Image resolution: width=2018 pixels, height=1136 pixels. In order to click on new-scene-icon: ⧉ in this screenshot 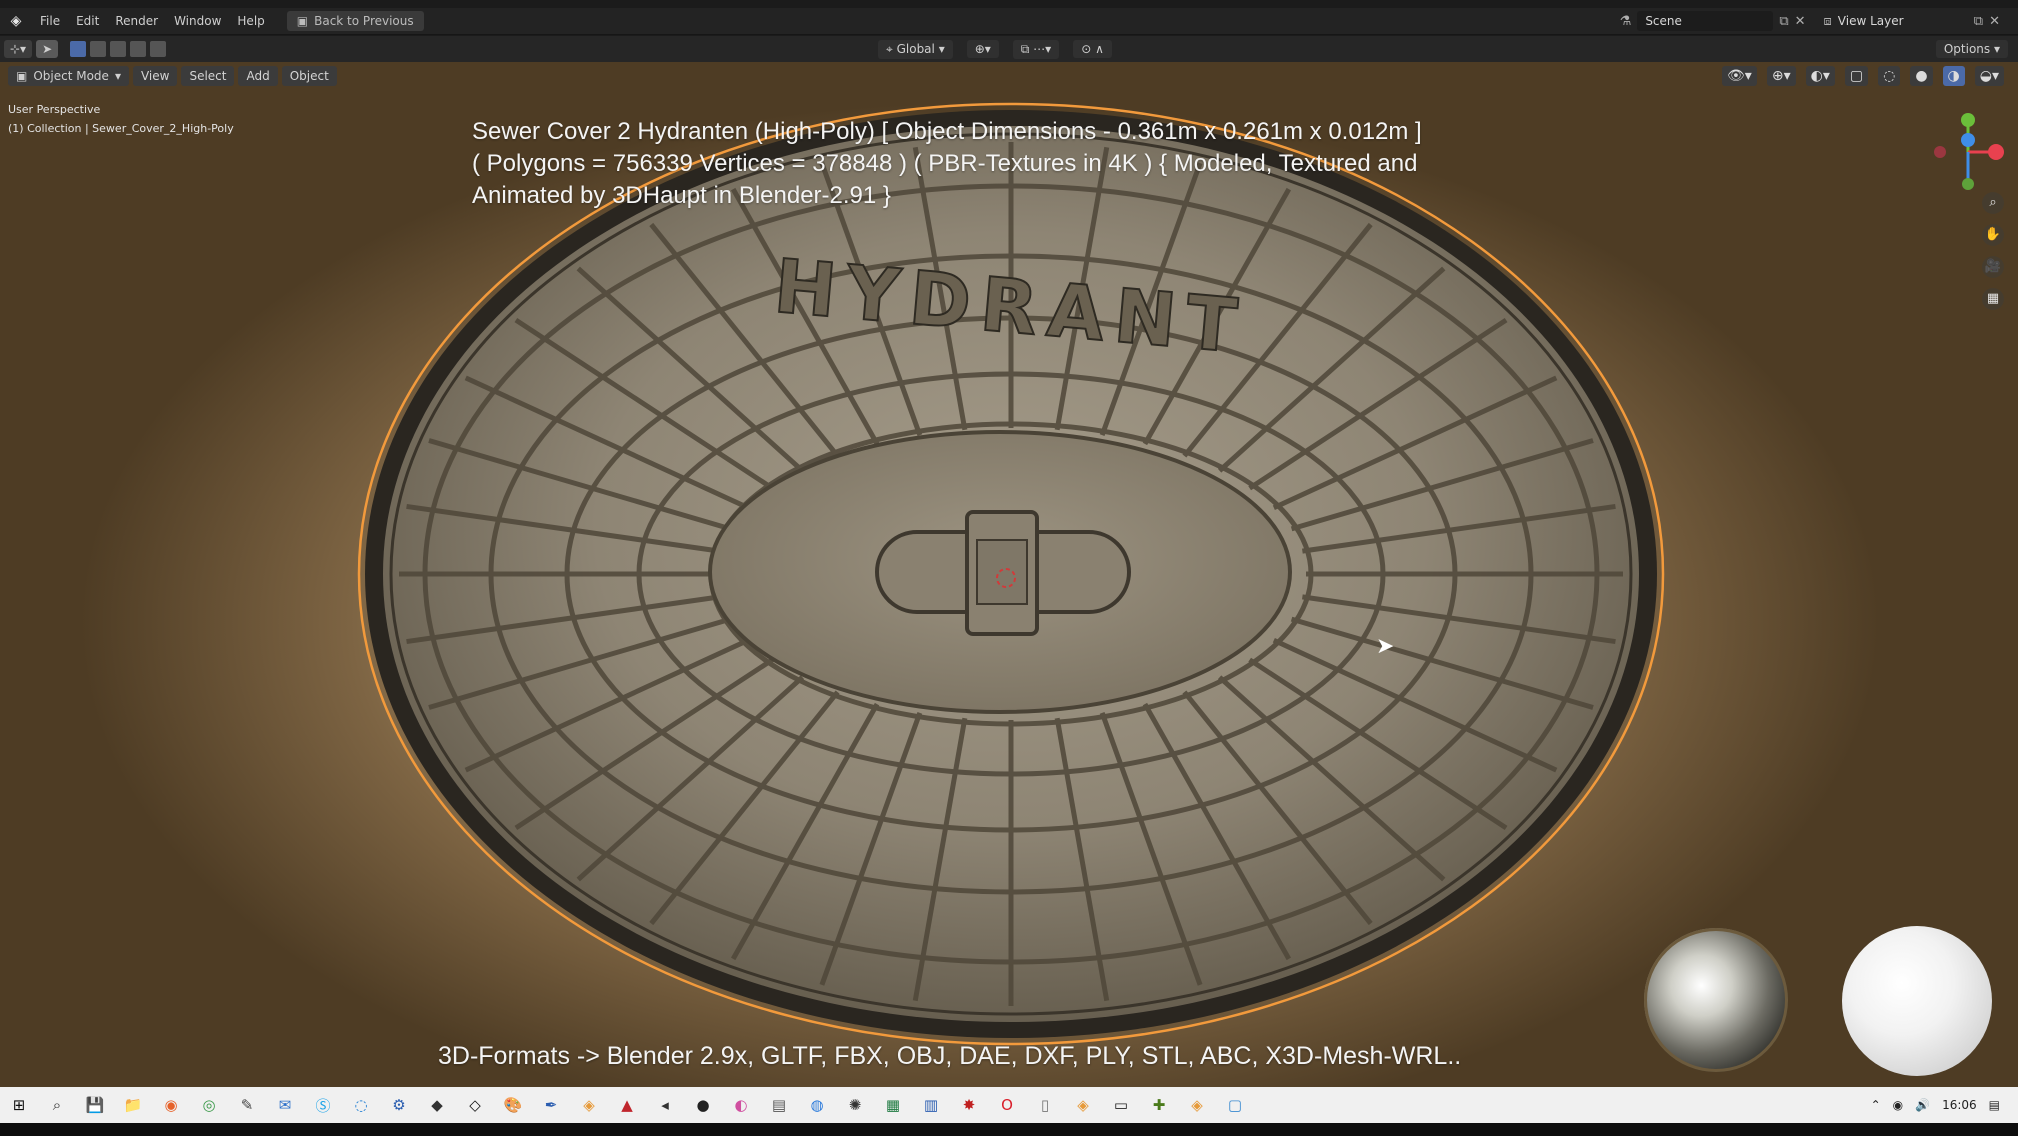, I will do `click(1783, 21)`.